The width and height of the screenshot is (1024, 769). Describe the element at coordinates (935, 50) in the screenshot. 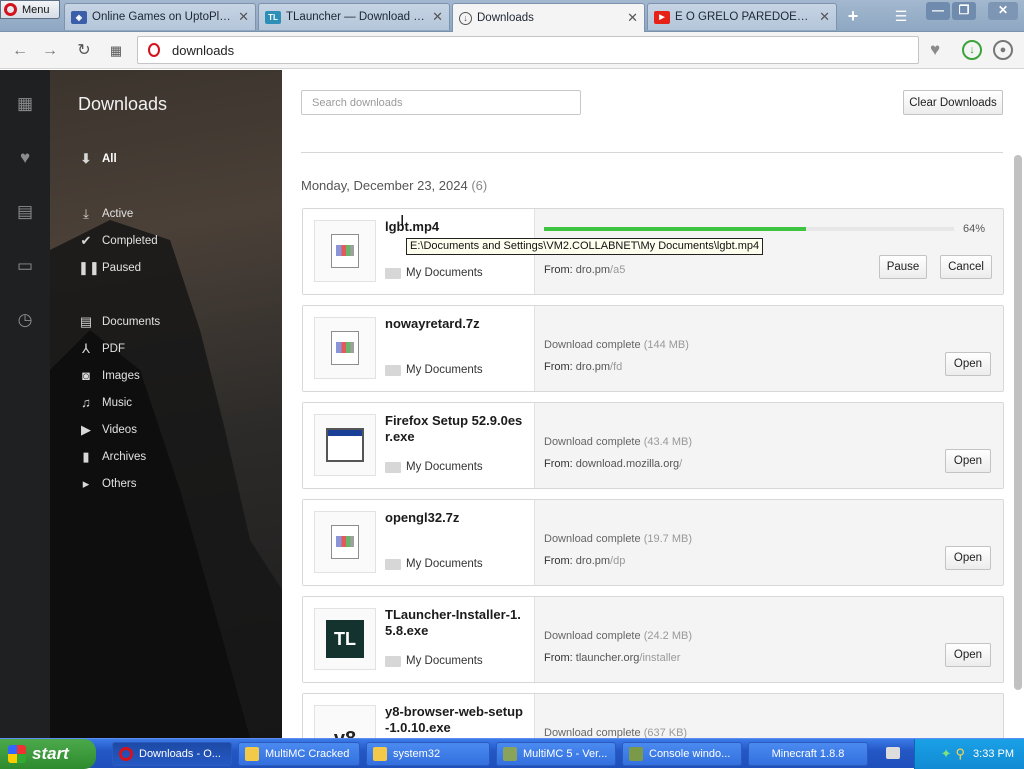

I see `bookmark-heart-icon: ♥` at that location.